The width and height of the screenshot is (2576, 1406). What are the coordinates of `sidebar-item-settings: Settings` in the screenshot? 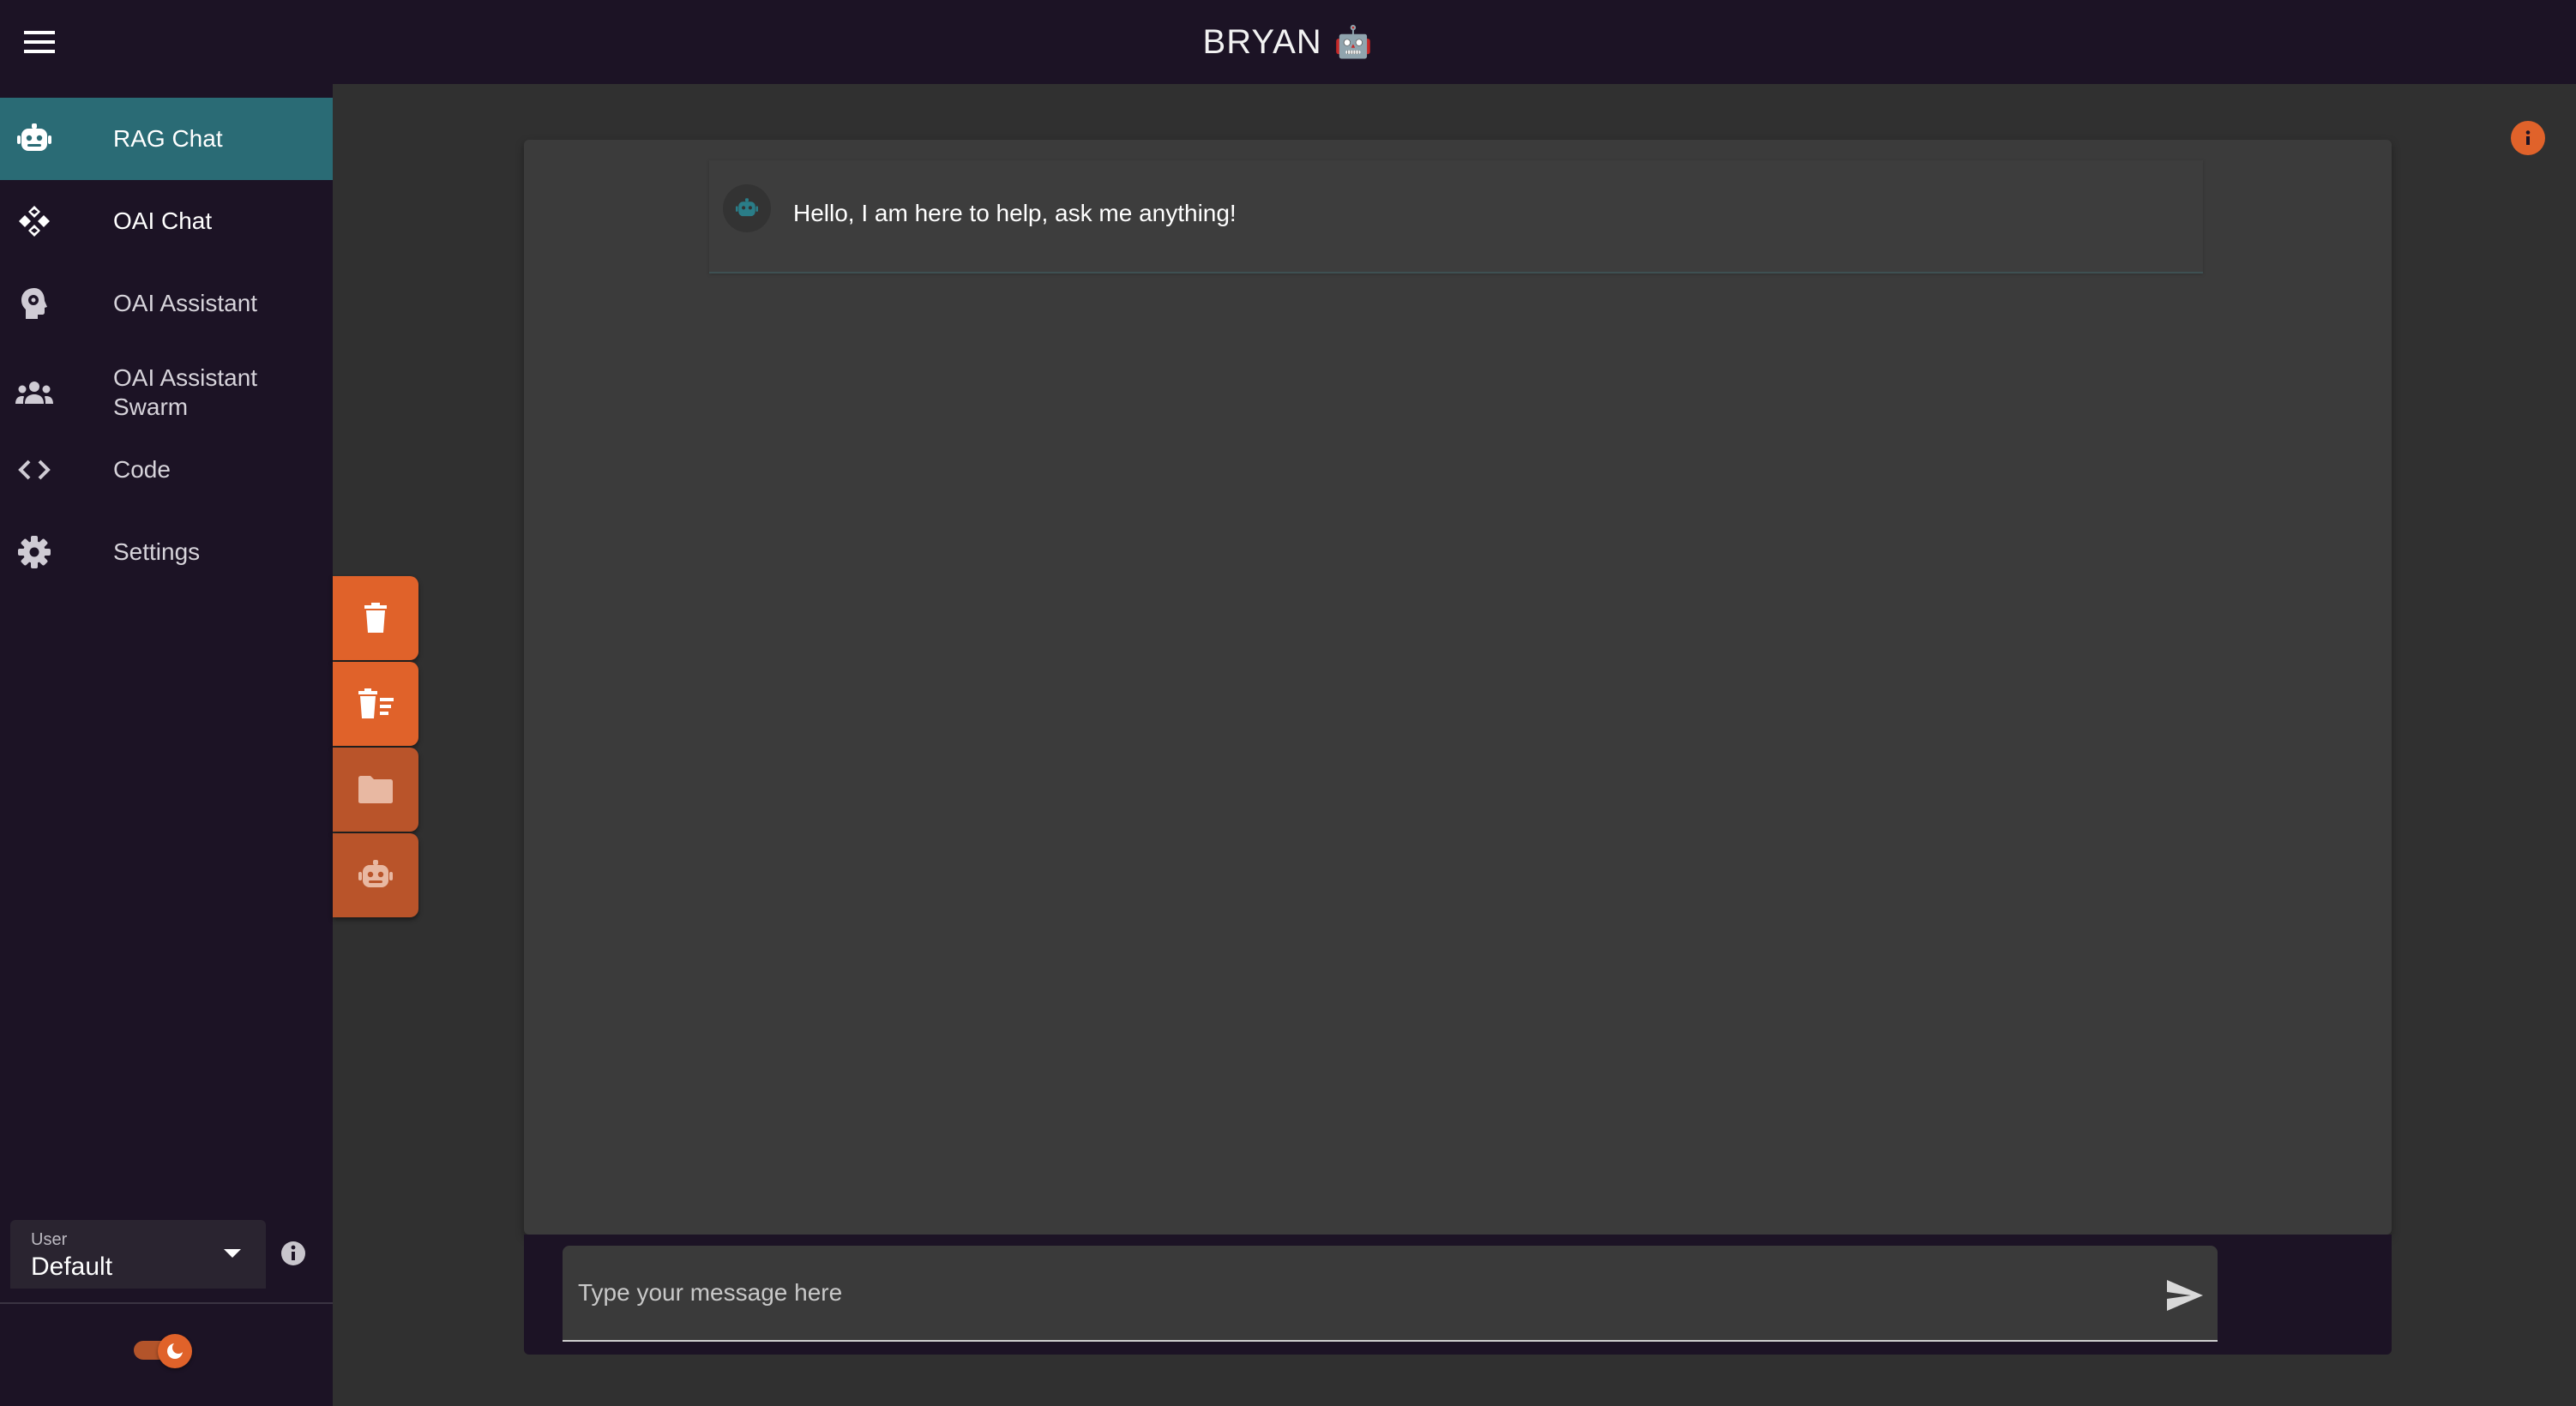 It's located at (166, 552).